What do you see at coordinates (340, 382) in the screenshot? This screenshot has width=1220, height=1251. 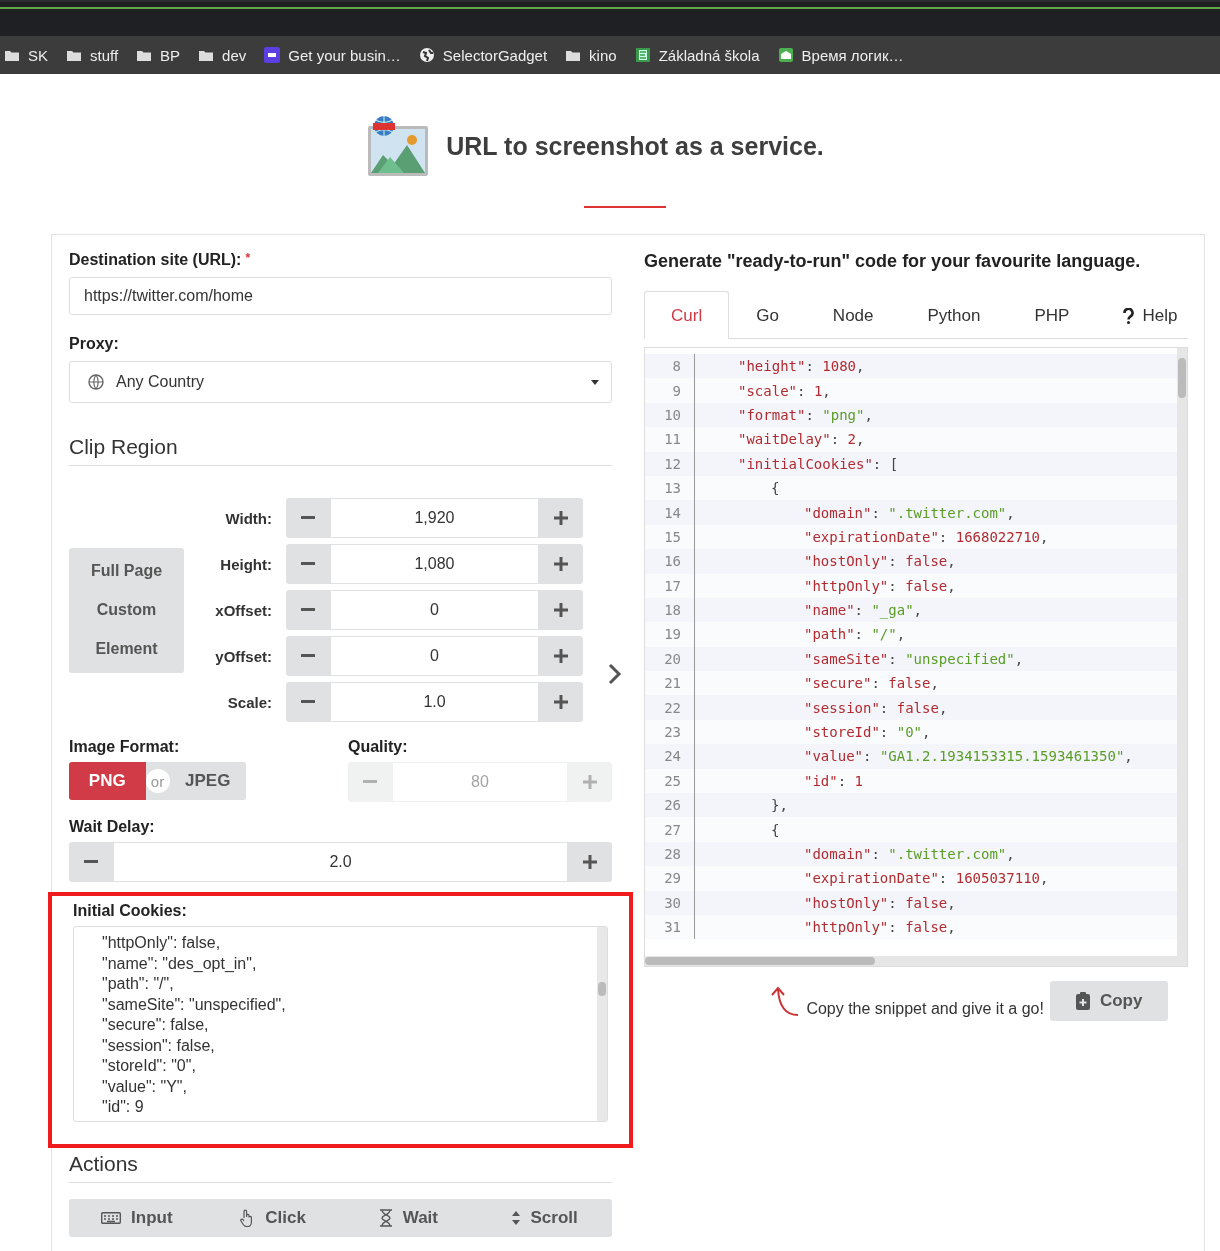 I see `proxy-select: Any Country` at bounding box center [340, 382].